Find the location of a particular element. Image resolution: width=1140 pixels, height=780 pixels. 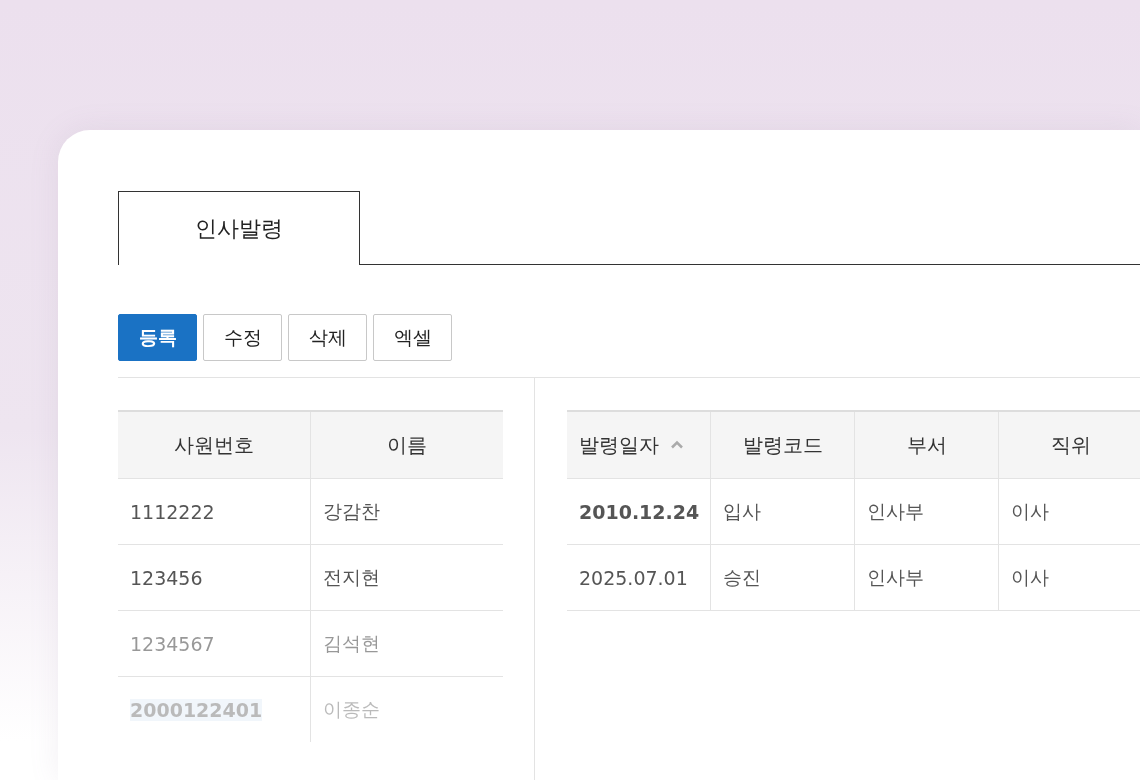

table-cell: 승진 is located at coordinates (782, 577).